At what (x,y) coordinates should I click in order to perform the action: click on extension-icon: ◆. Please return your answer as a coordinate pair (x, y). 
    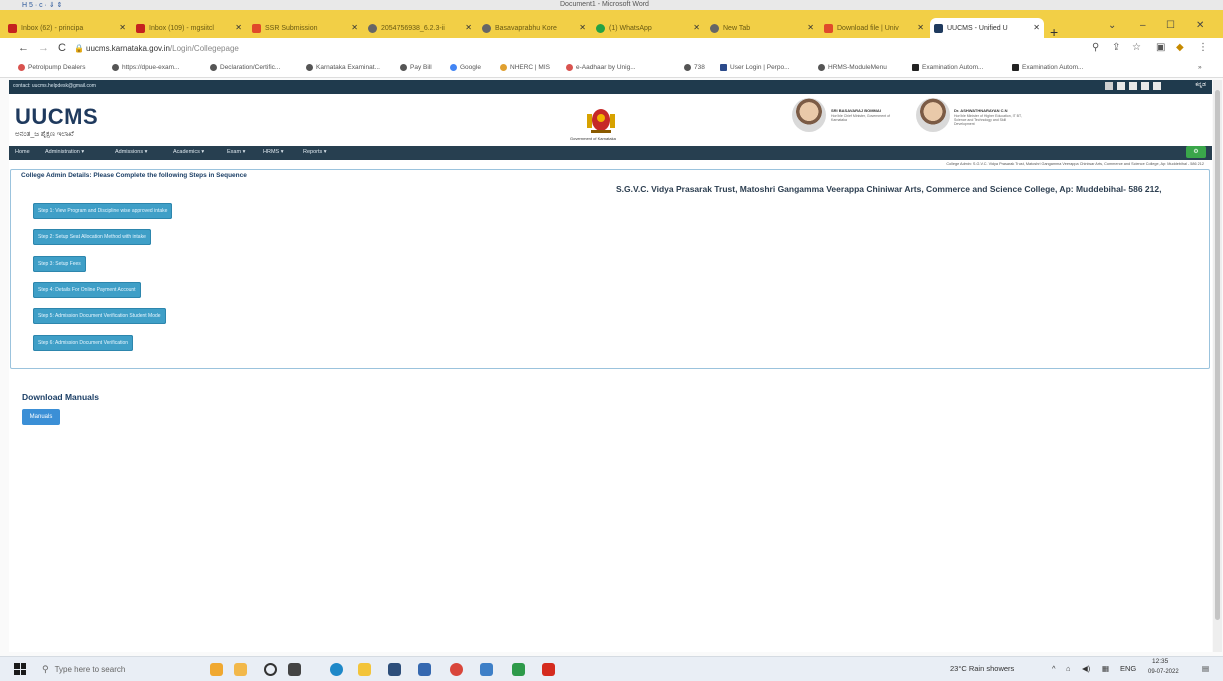
    Looking at the image, I should click on (1180, 47).